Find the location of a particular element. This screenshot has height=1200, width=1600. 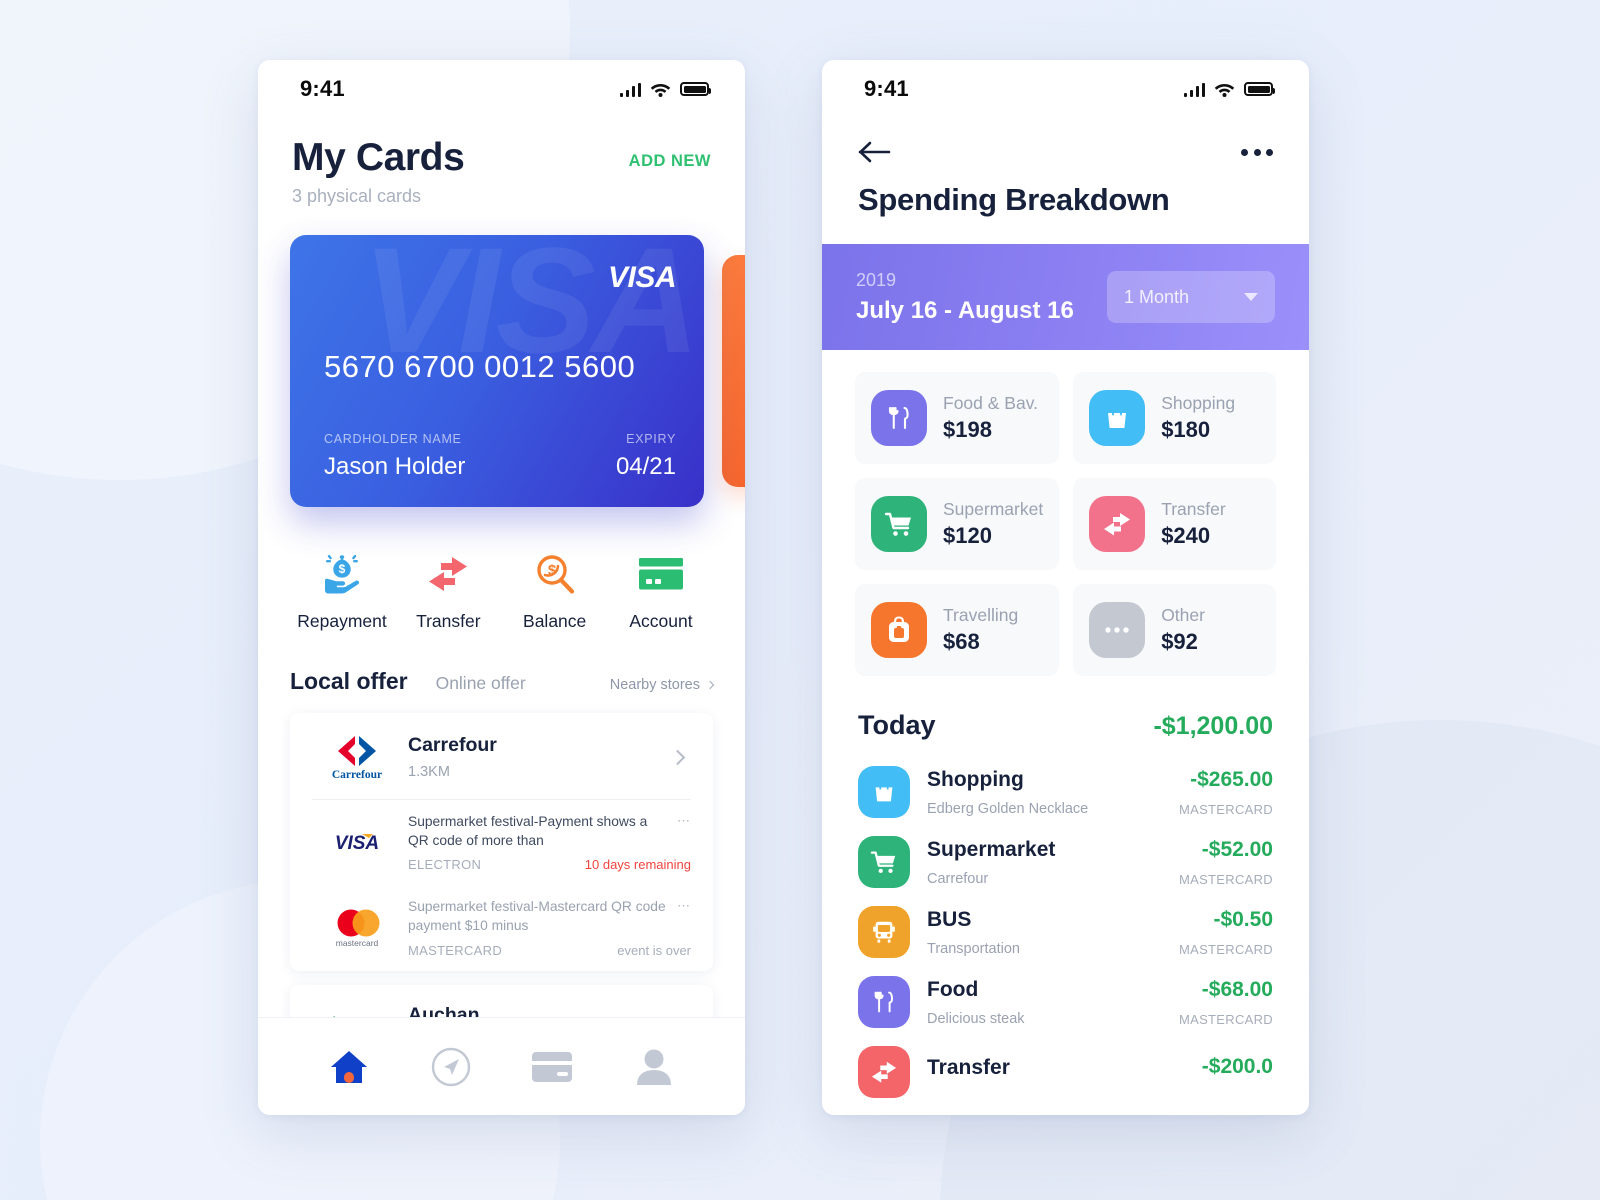

category-card-supermarket: Supermarket $120 is located at coordinates (957, 524).